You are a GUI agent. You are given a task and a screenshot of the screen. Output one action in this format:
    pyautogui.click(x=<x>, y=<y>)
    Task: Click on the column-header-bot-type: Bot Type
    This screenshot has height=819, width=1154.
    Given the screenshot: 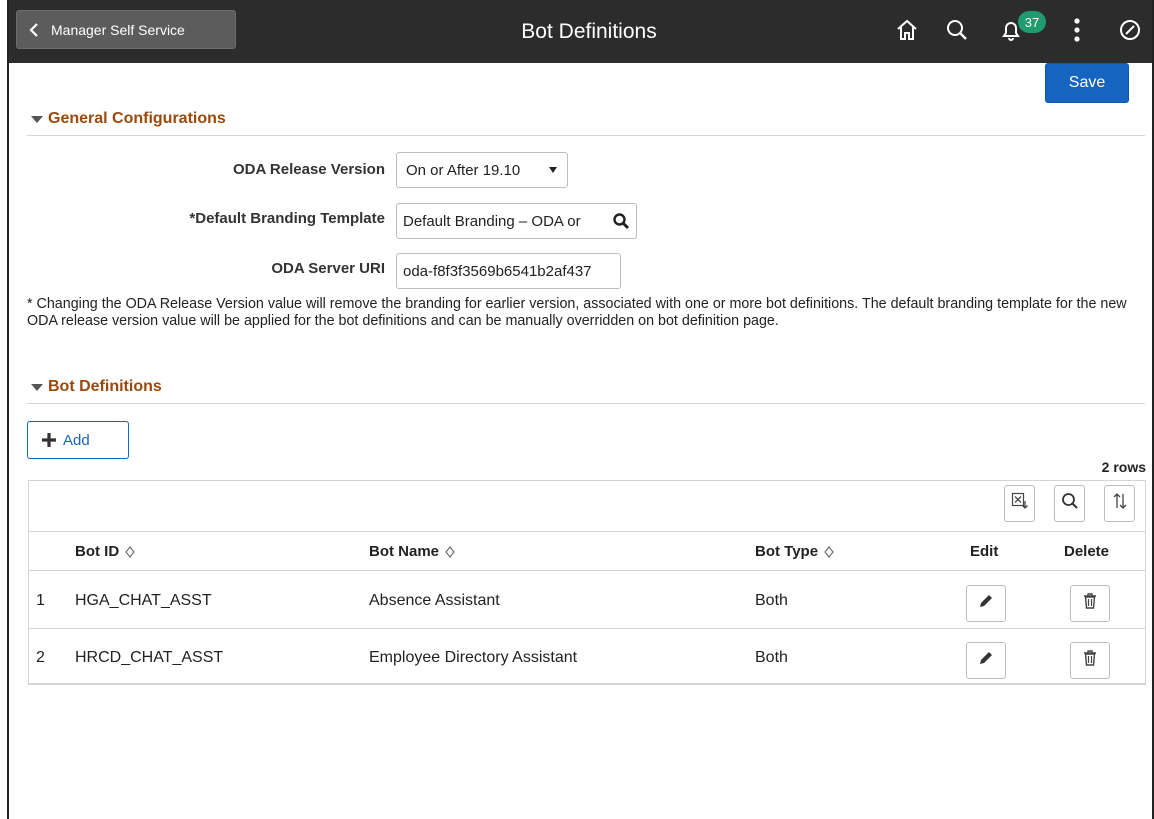 What is the action you would take?
    pyautogui.click(x=794, y=551)
    